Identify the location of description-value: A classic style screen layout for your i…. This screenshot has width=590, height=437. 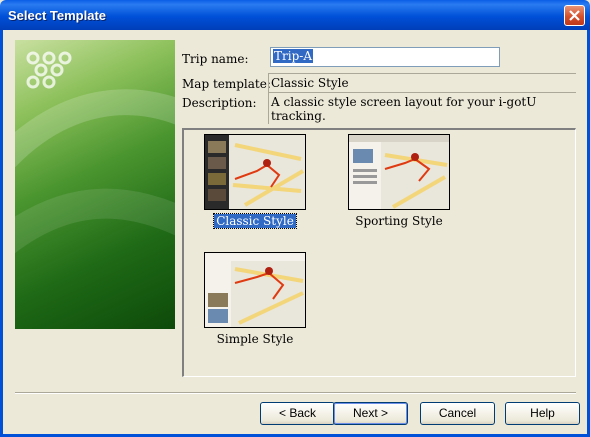
(404, 109).